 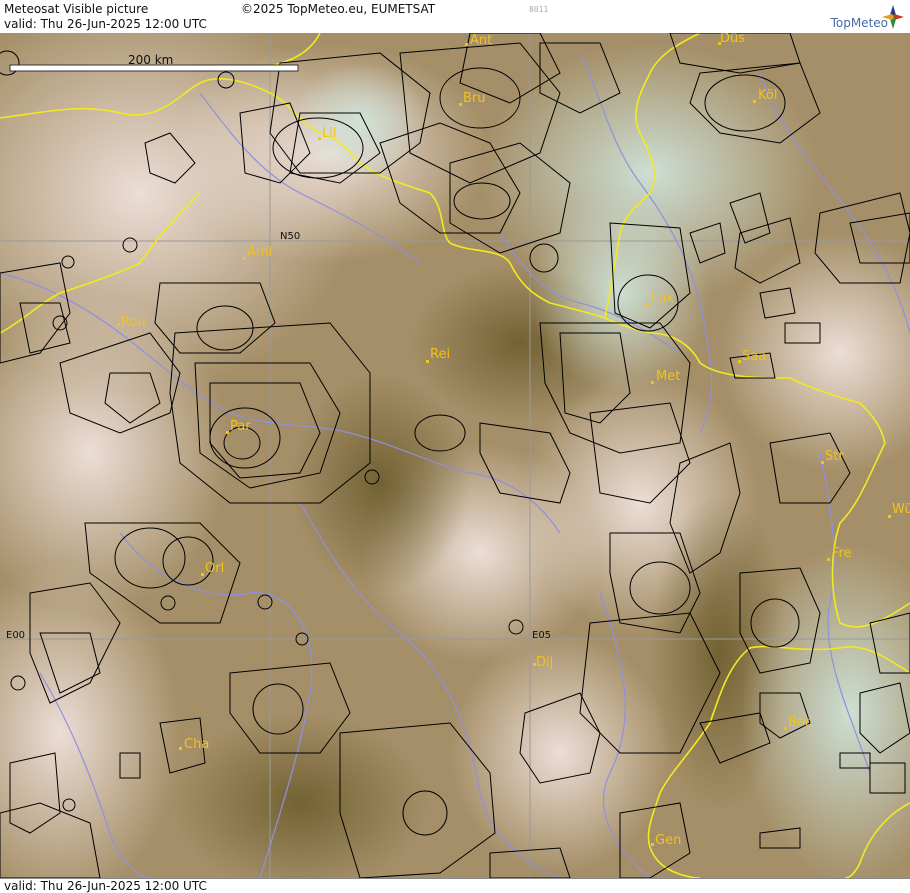 I want to click on city-label-dij: Dij, so click(x=544, y=662).